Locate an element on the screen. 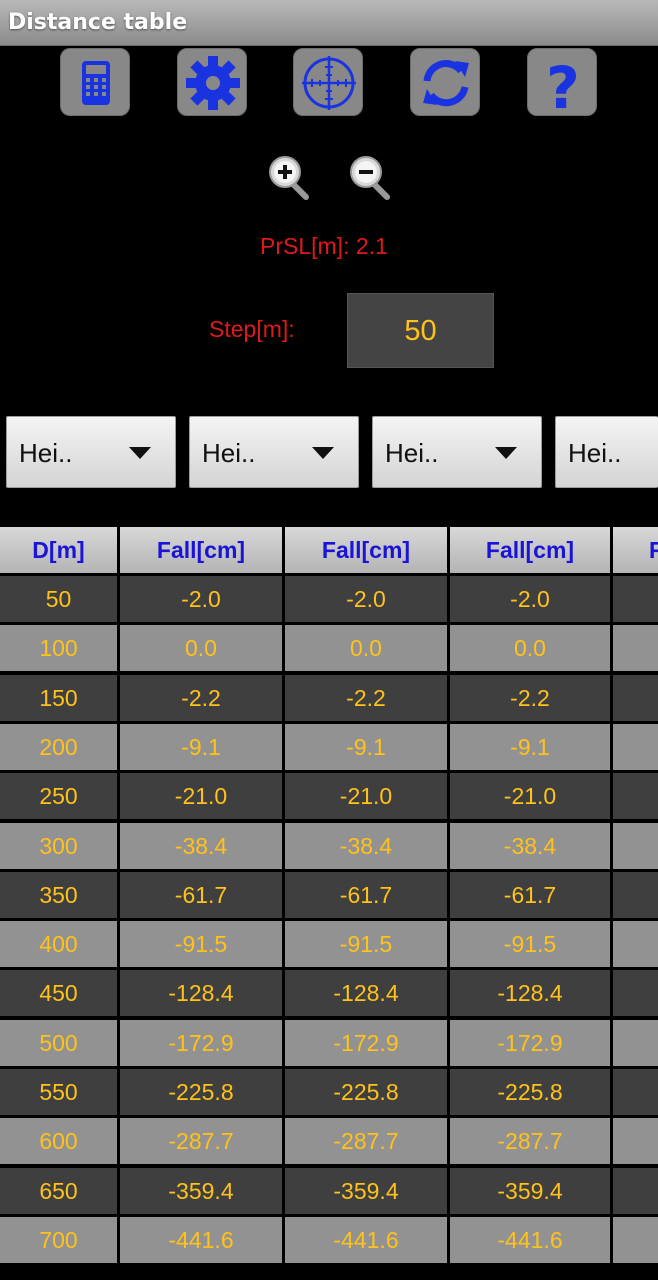 This screenshot has width=658, height=1280. height-dropdown-3: Hei.. is located at coordinates (457, 452).